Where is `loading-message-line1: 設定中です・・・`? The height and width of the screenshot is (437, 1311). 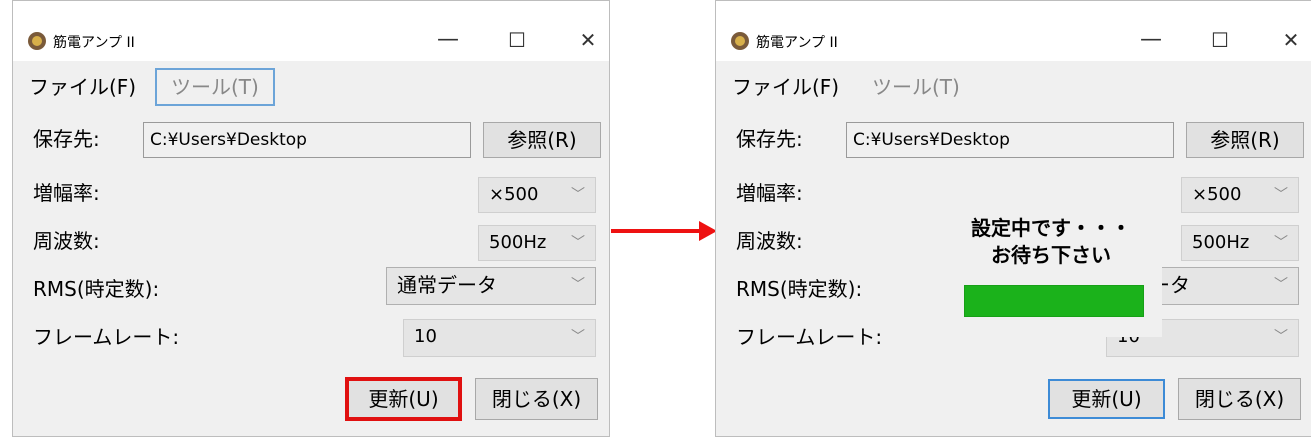 loading-message-line1: 設定中です・・・ is located at coordinates (1051, 228).